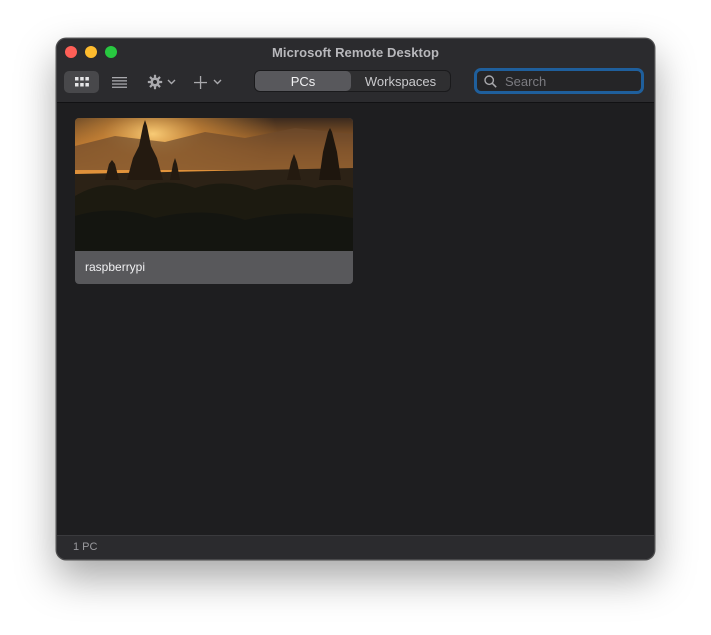 This screenshot has height=635, width=711. I want to click on search-input, so click(565, 81).